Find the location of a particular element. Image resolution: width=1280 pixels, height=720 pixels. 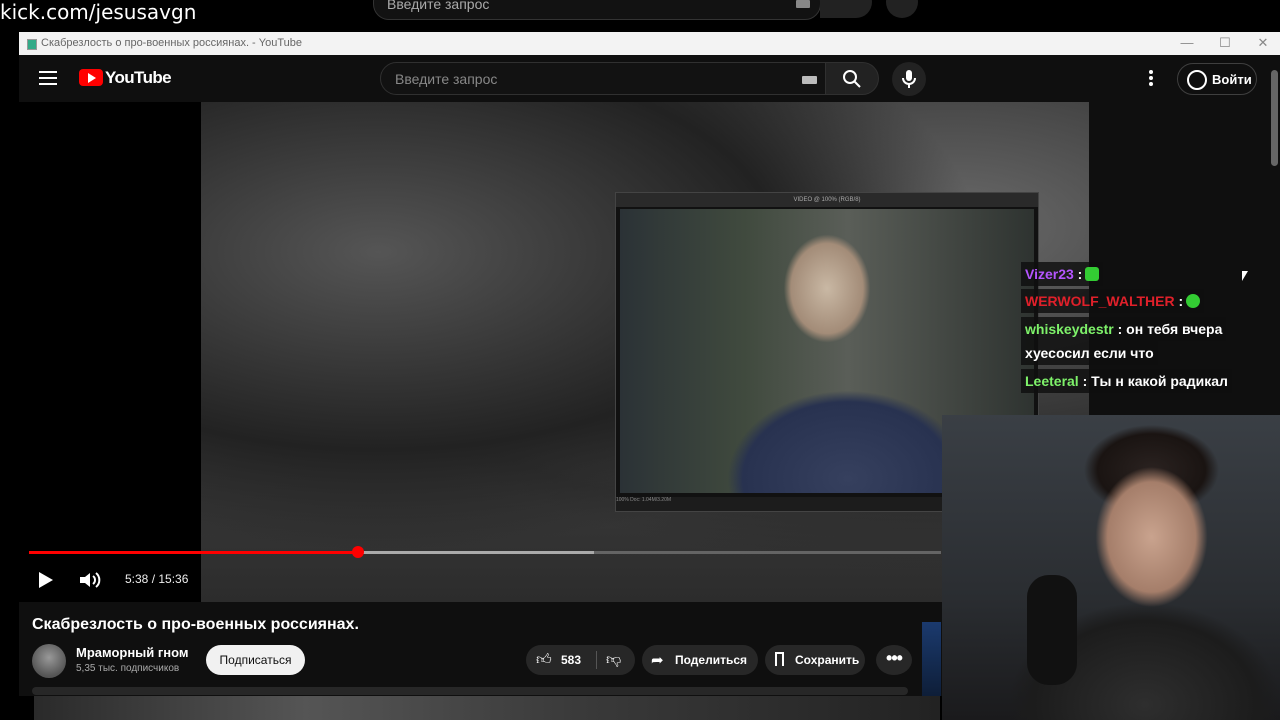

account-icon is located at coordinates (1197, 80).